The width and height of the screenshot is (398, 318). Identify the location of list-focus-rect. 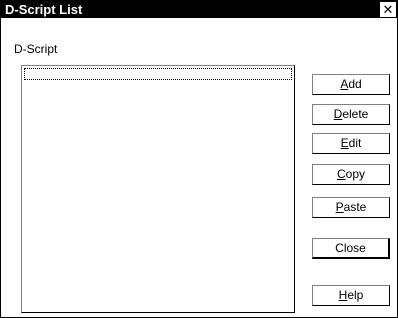
(158, 74).